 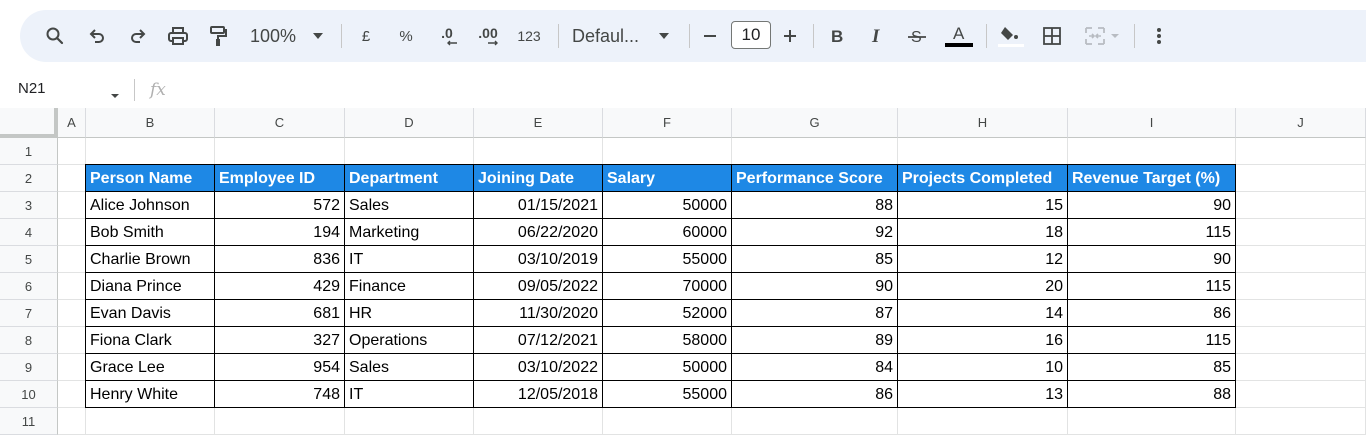 What do you see at coordinates (280, 286) in the screenshot?
I see `table-cell: 429` at bounding box center [280, 286].